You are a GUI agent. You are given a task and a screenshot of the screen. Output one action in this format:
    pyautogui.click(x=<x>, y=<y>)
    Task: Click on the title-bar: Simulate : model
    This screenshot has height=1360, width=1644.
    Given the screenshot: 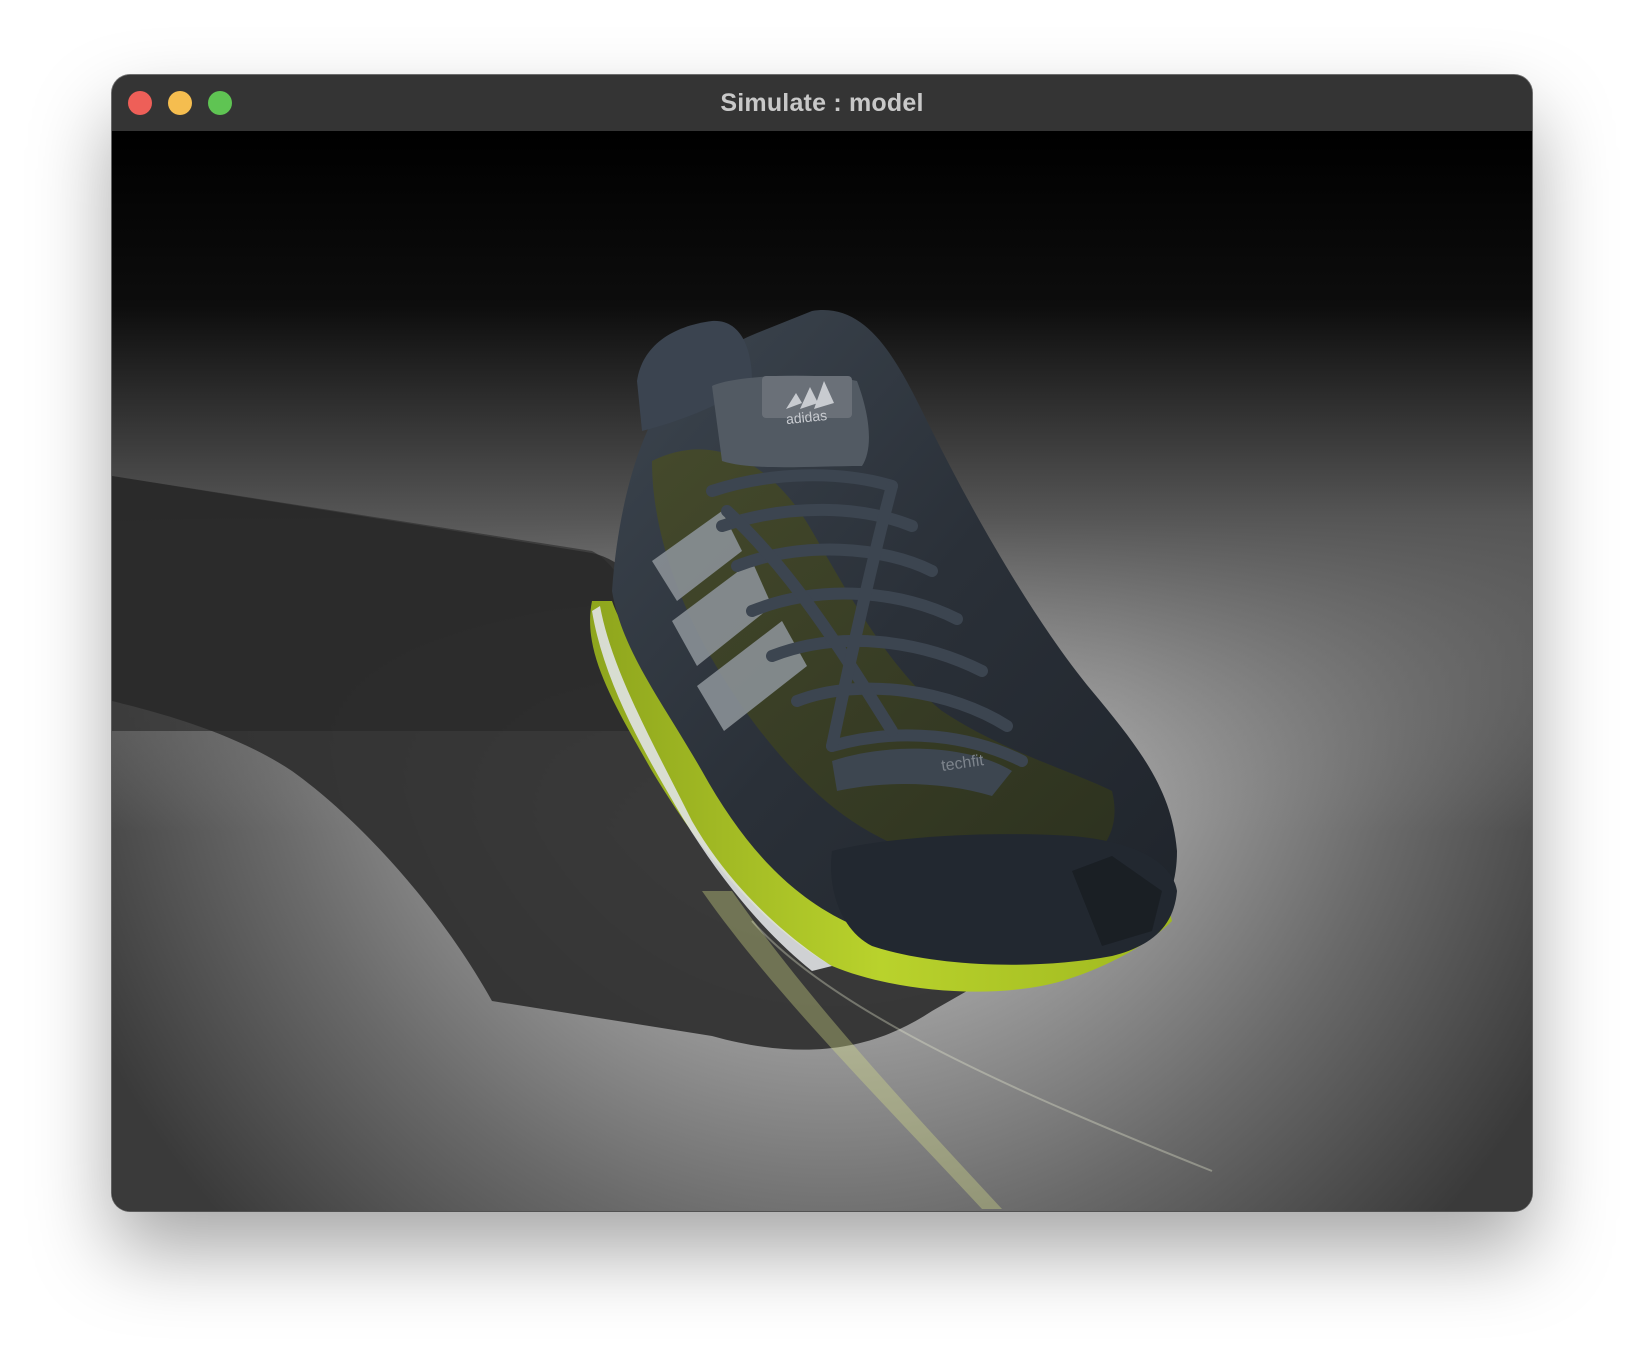 What is the action you would take?
    pyautogui.click(x=822, y=103)
    